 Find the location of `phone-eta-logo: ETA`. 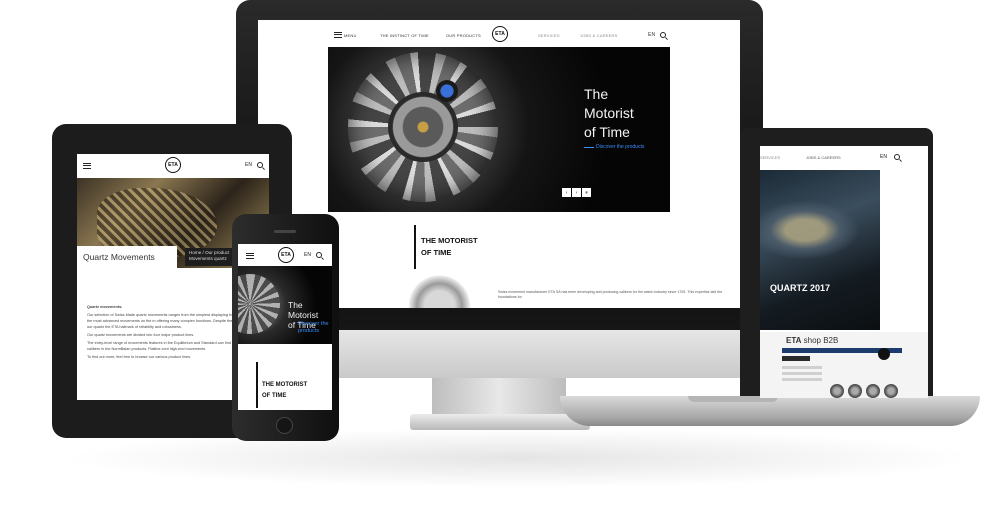

phone-eta-logo: ETA is located at coordinates (286, 255).